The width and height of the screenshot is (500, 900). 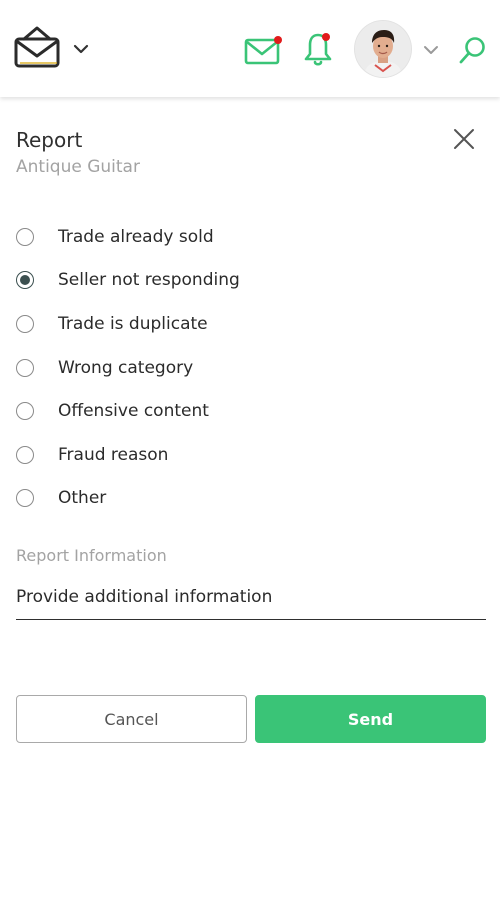 I want to click on reason-option: Seller not responding, so click(x=246, y=280).